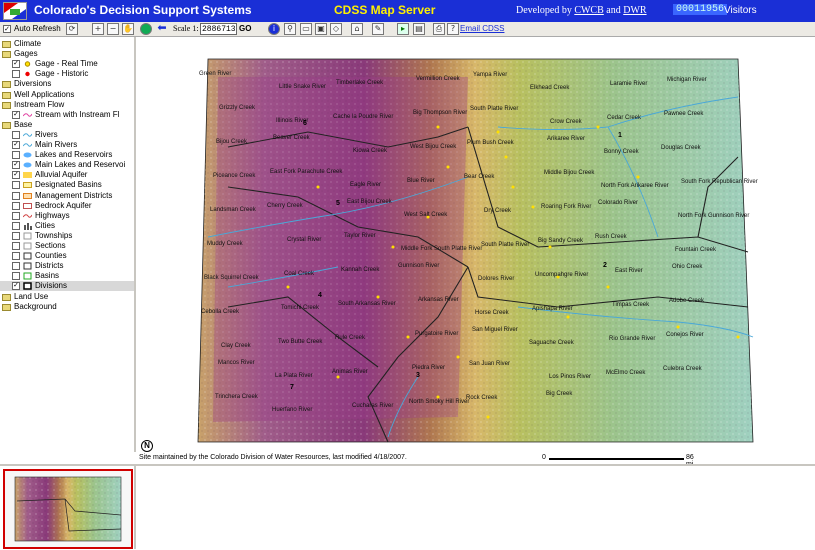 This screenshot has height=550, width=815. Describe the element at coordinates (98, 29) in the screenshot. I see `zoom-in-icon: +` at that location.